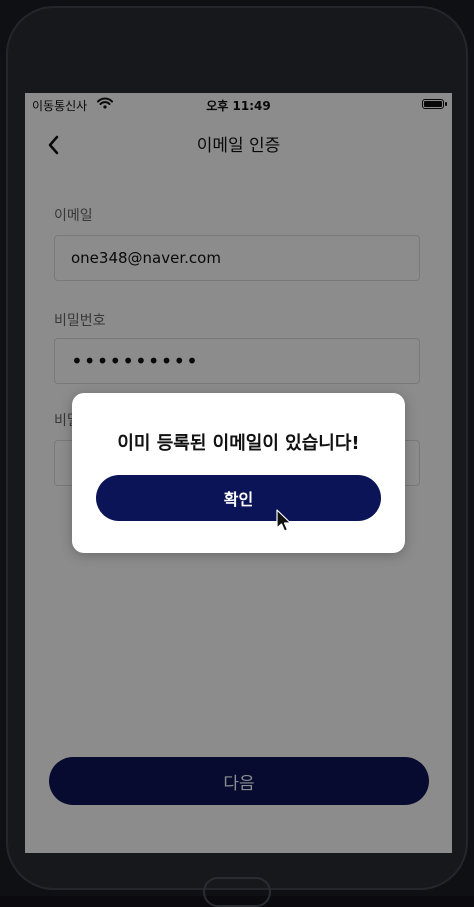  Describe the element at coordinates (238, 498) in the screenshot. I see `confirm-button: 확인` at that location.